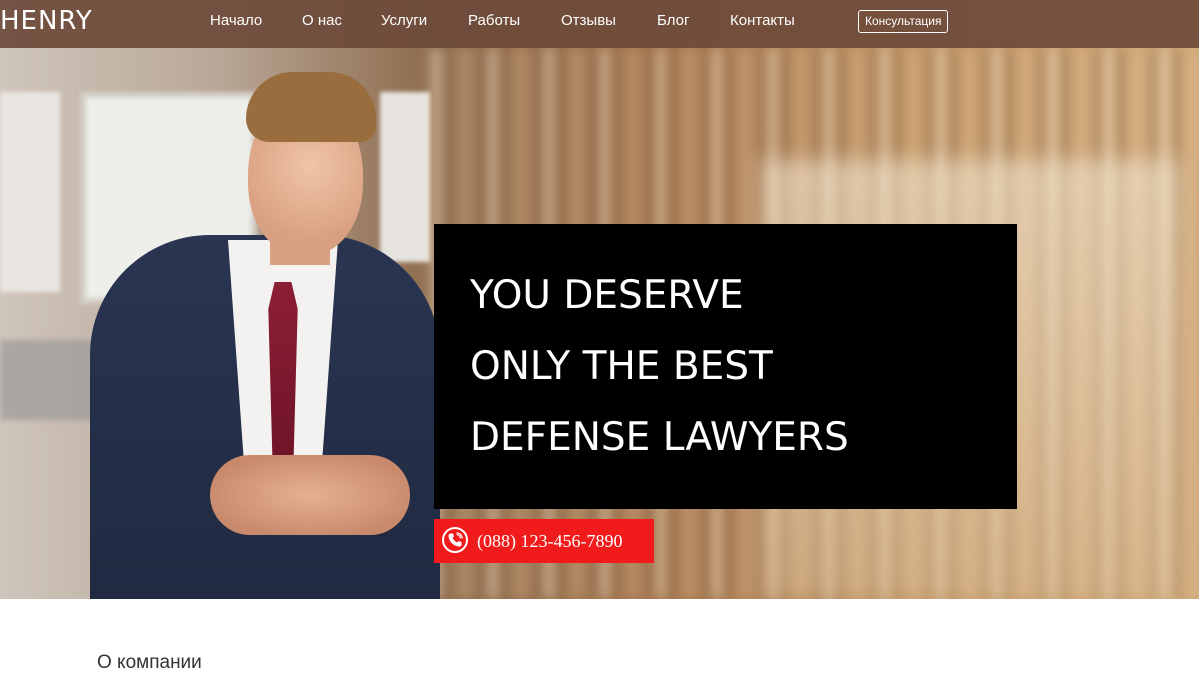  I want to click on nav-item-works: Работы, so click(494, 21).